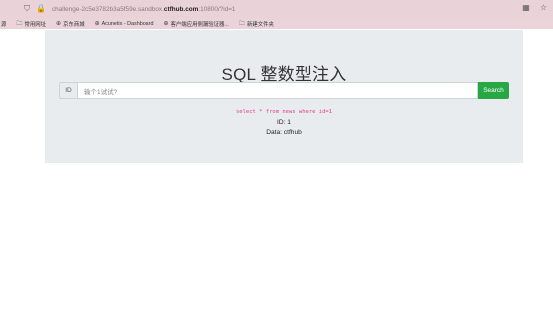 This screenshot has width=553, height=319. What do you see at coordinates (277, 90) in the screenshot?
I see `id-input: 输个1试试?` at bounding box center [277, 90].